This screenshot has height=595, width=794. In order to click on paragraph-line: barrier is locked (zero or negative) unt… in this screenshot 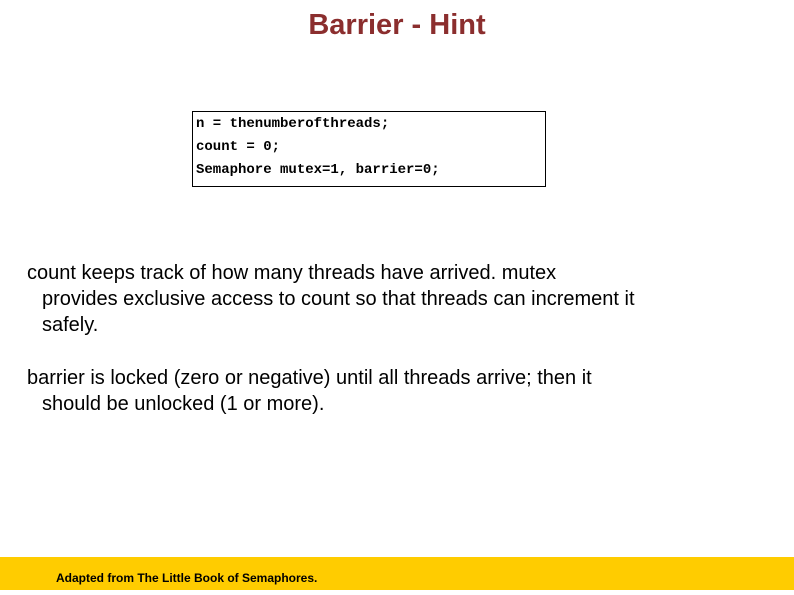, I will do `click(309, 378)`.